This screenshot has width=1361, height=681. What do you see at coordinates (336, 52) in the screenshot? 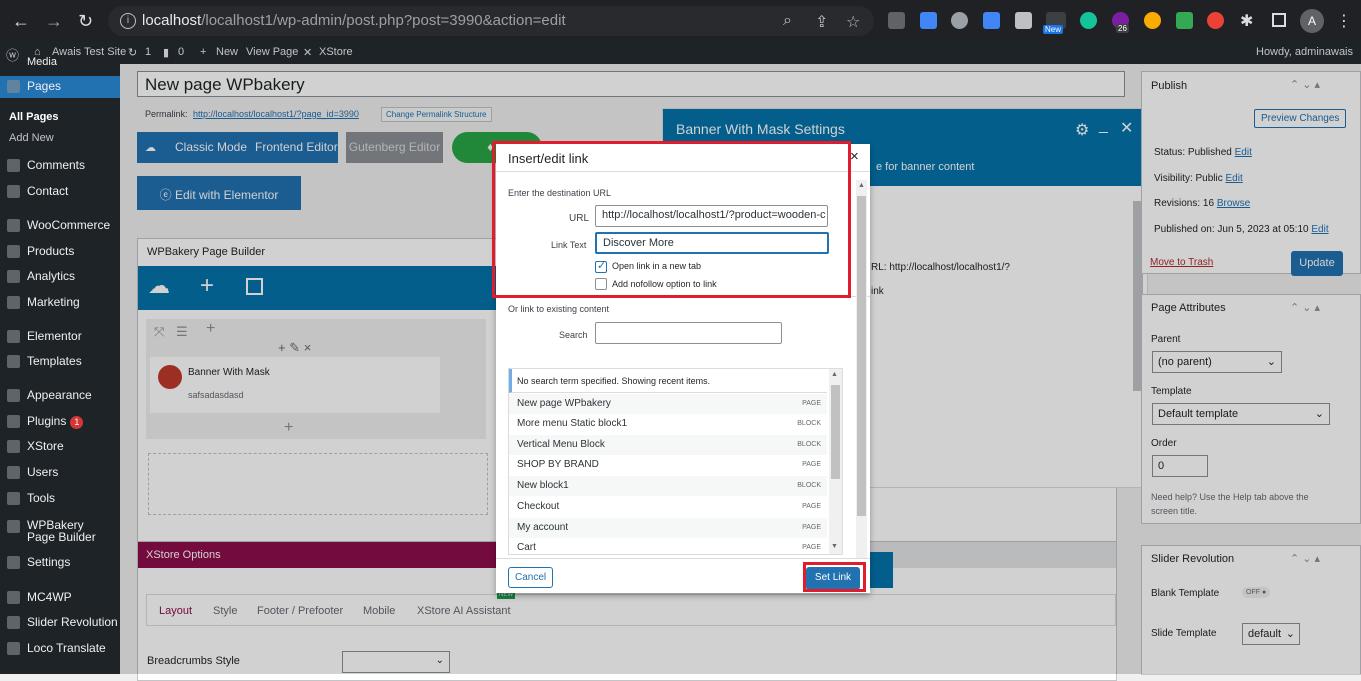
I see `xstore-link: XStore` at bounding box center [336, 52].